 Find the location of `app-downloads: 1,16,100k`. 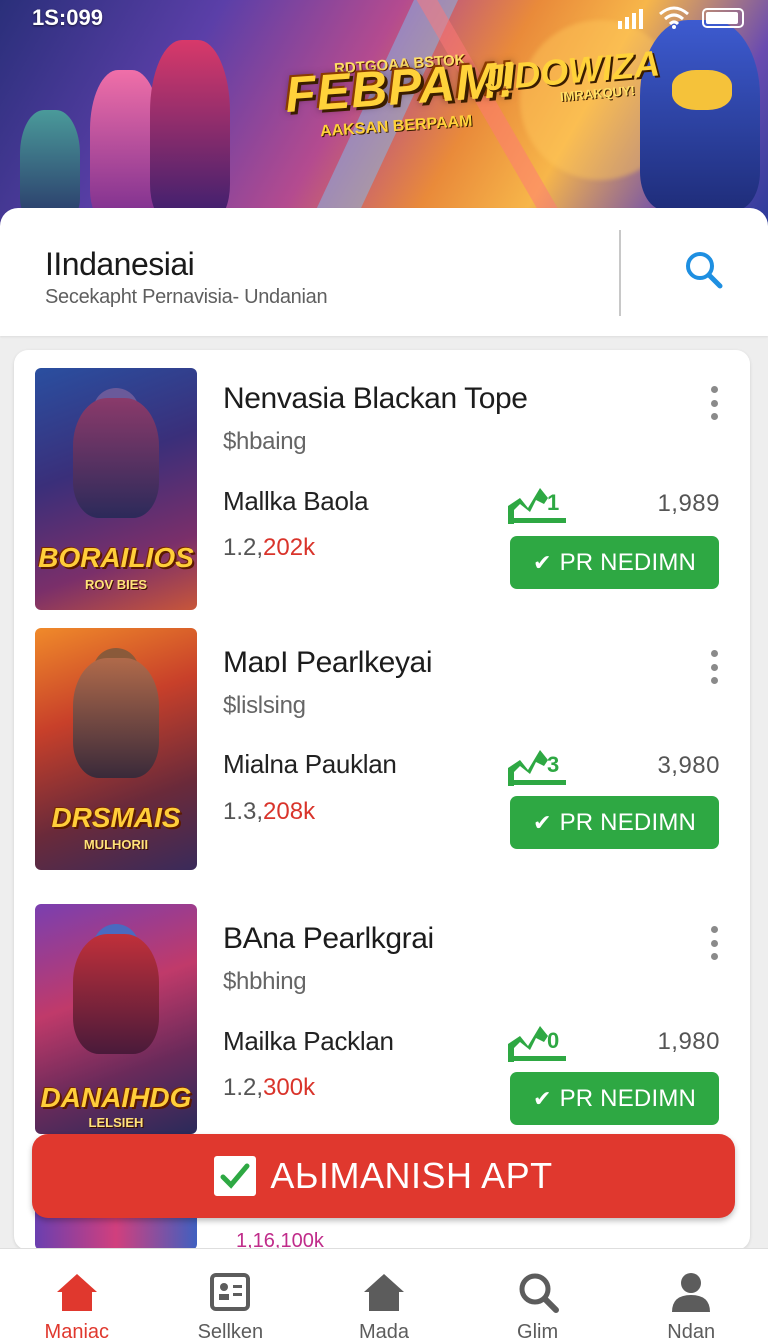

app-downloads: 1,16,100k is located at coordinates (280, 1240).